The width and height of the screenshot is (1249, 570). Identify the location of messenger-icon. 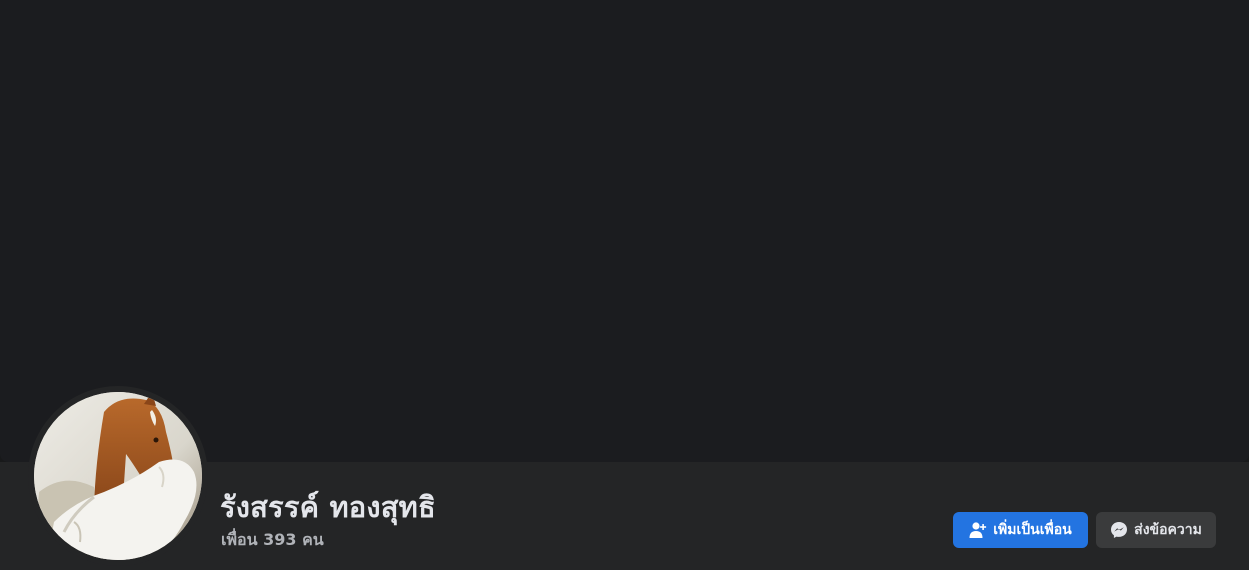
(1119, 530).